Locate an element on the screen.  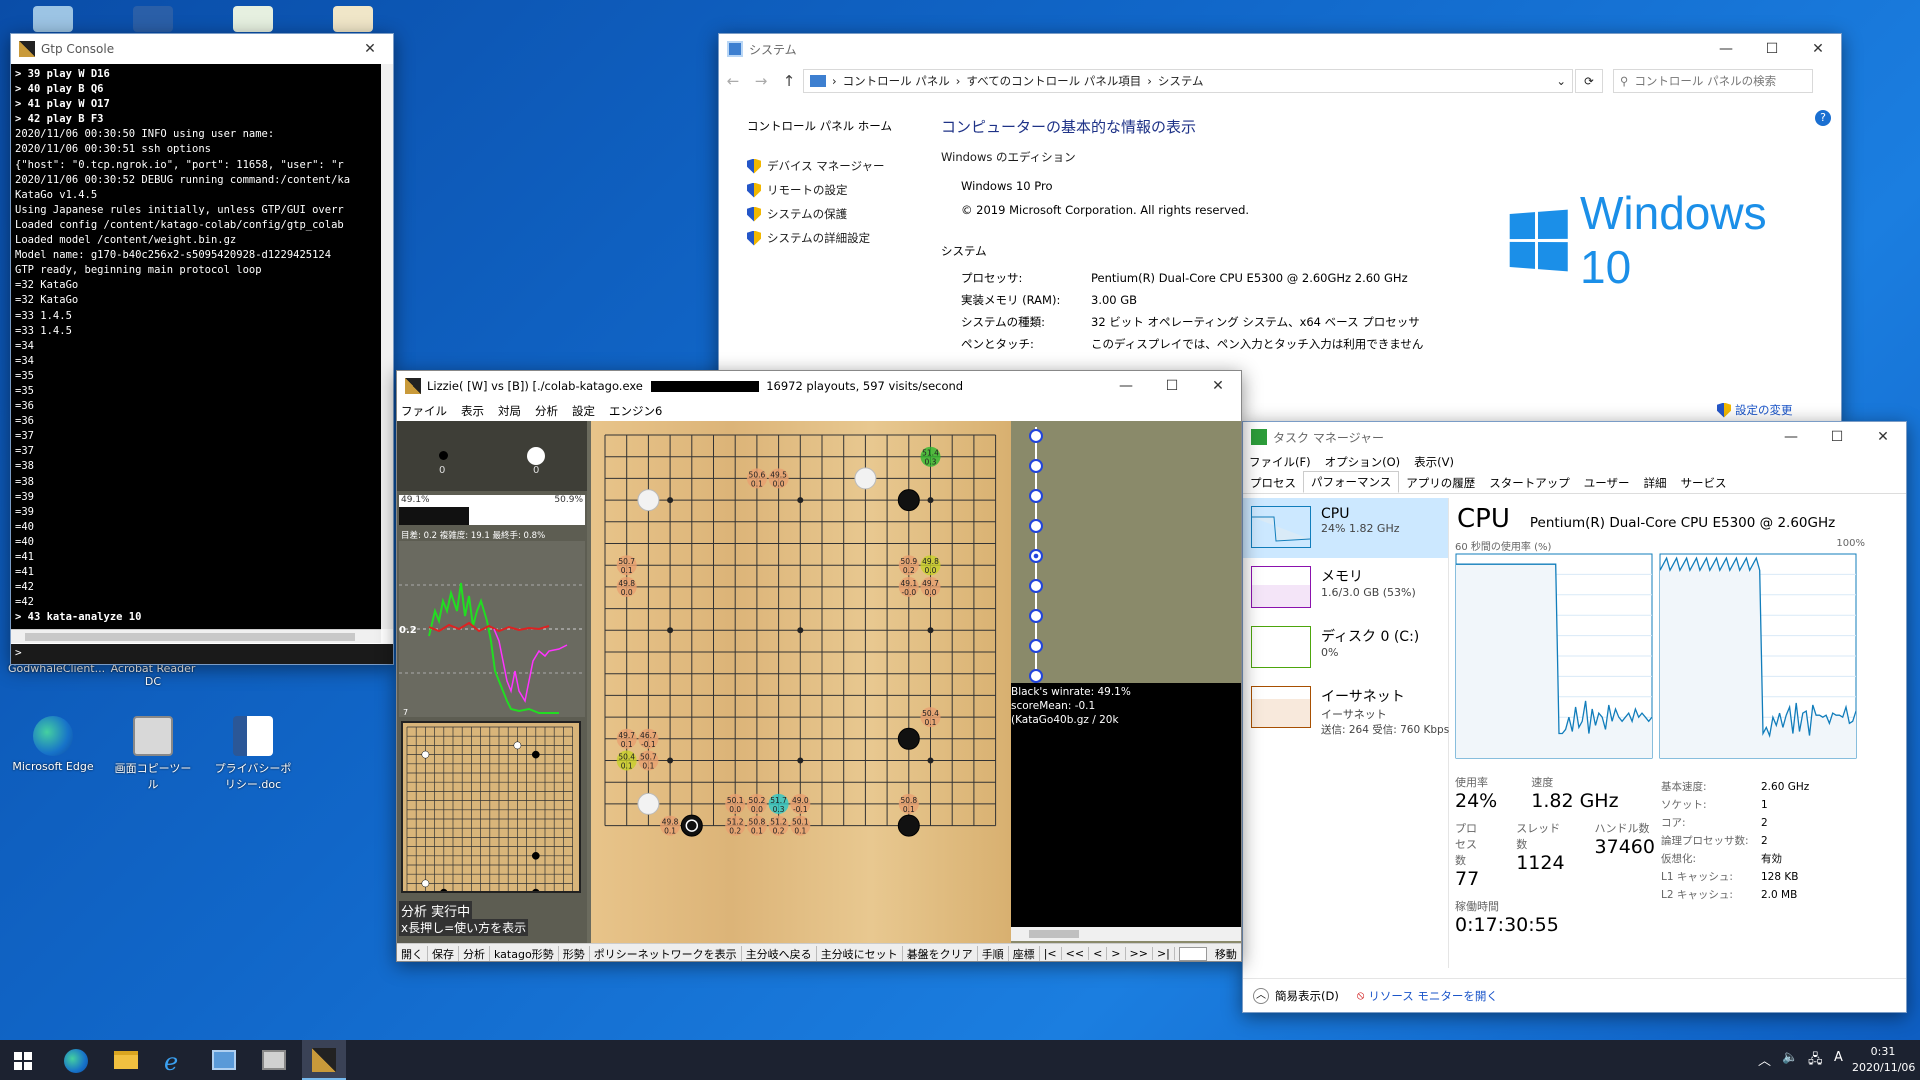
toolbar-button-5: ポリシーネットワークを表示 is located at coordinates (666, 953).